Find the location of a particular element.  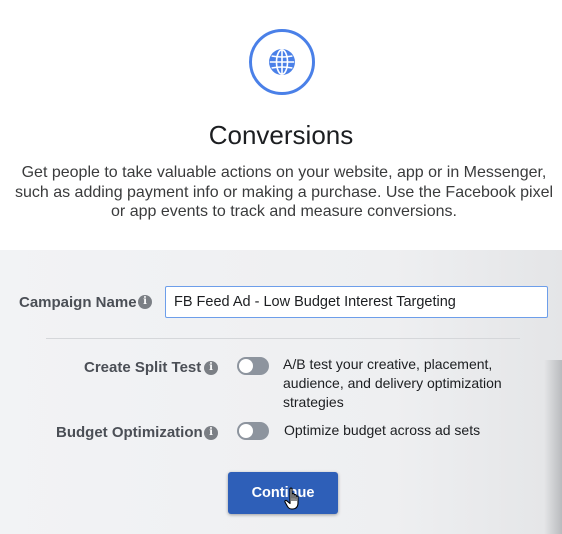

split-test-description-line: A/B test your creative, placement, is located at coordinates (388, 364).